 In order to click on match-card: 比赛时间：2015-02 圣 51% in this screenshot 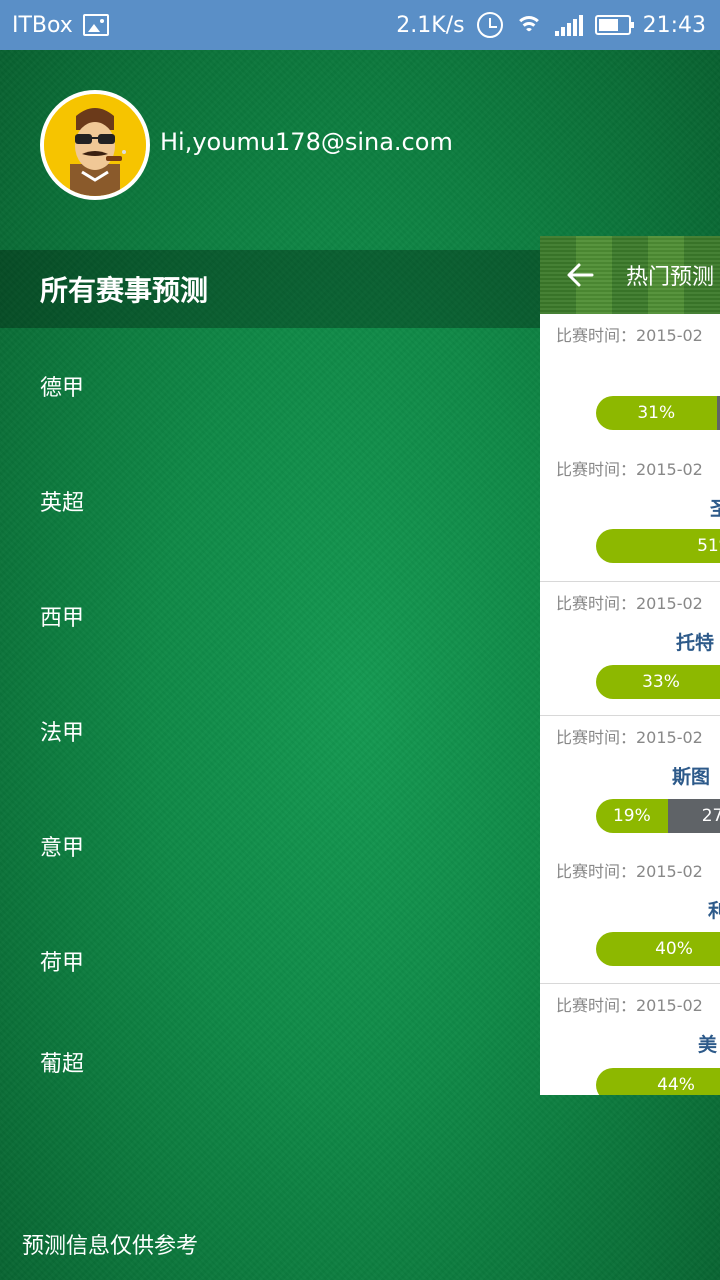, I will do `click(630, 515)`.